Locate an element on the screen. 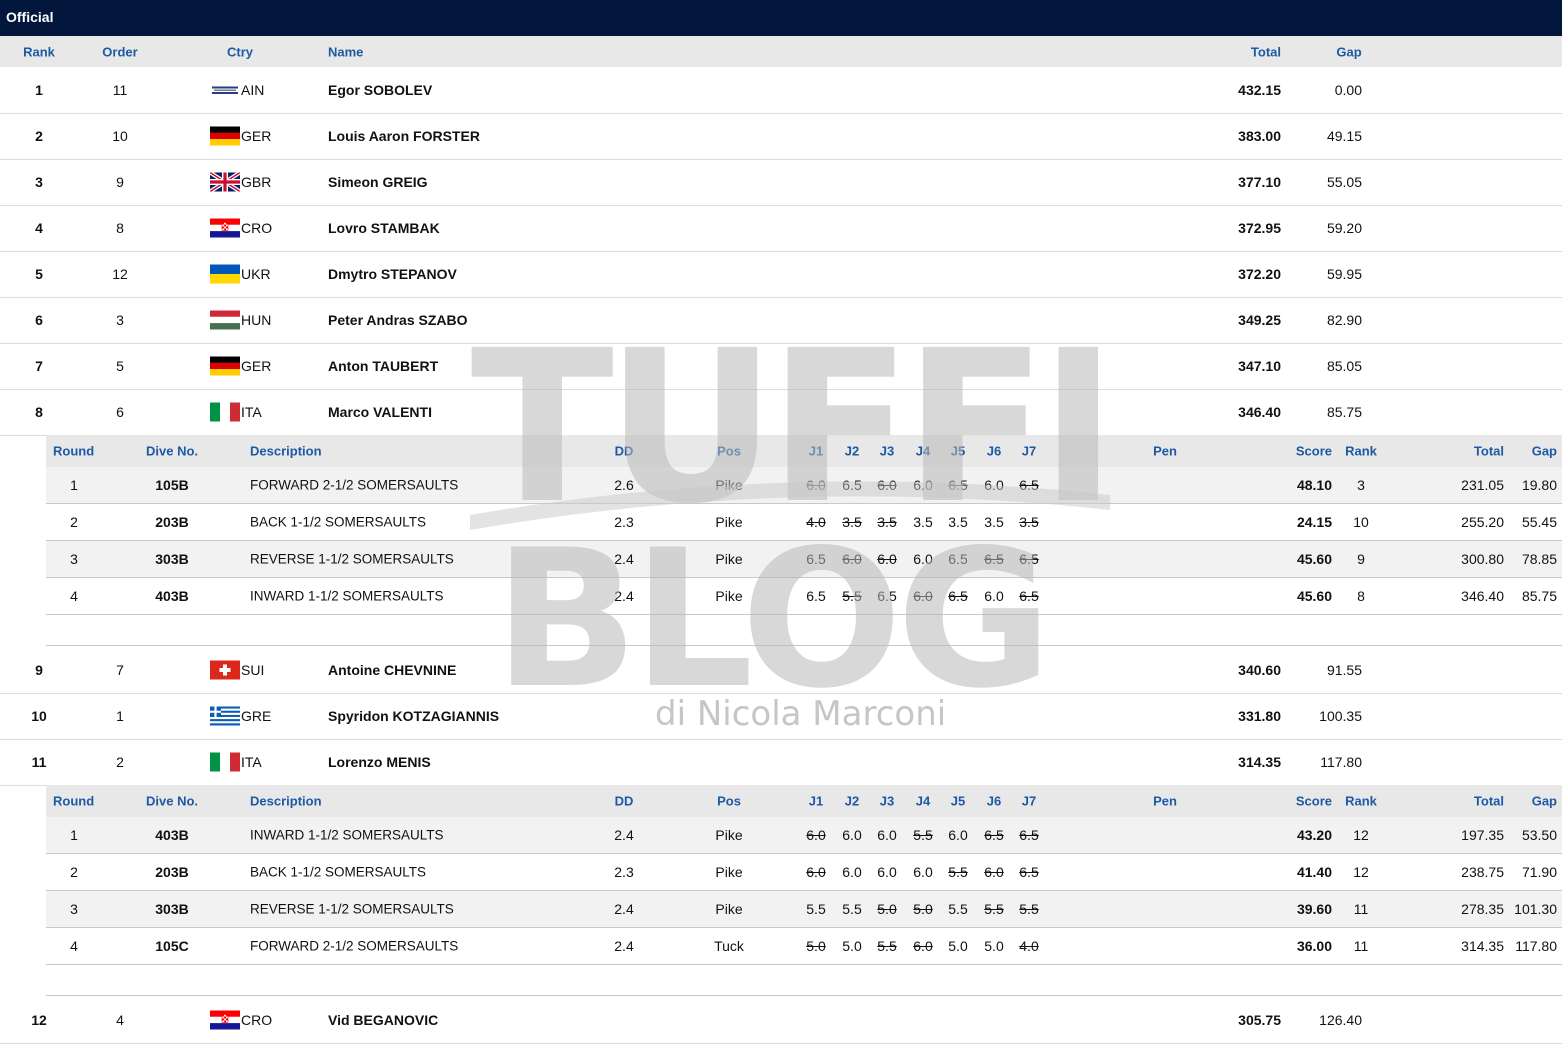  athlete-rank: 3 is located at coordinates (39, 182).